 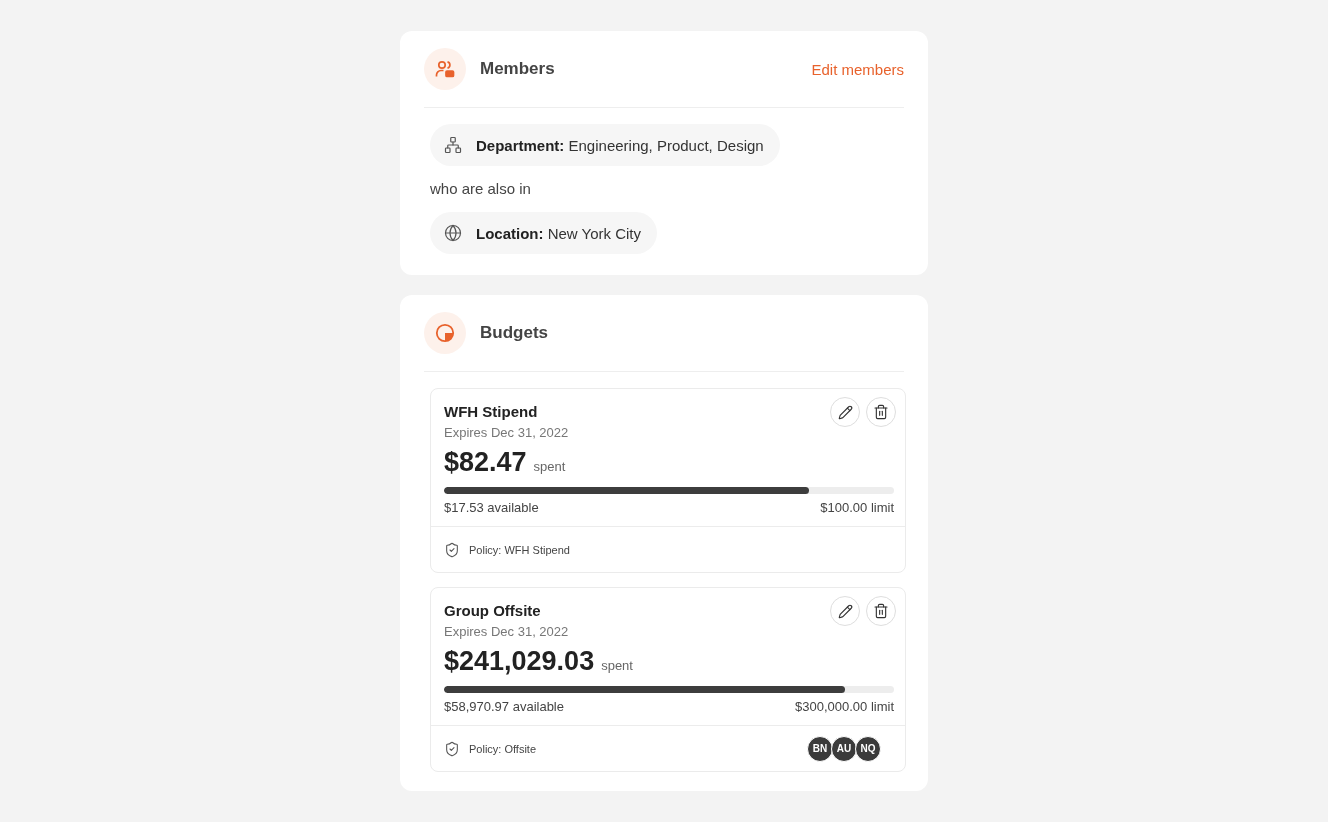 What do you see at coordinates (559, 233) in the screenshot?
I see `filter-text: Location: New York City` at bounding box center [559, 233].